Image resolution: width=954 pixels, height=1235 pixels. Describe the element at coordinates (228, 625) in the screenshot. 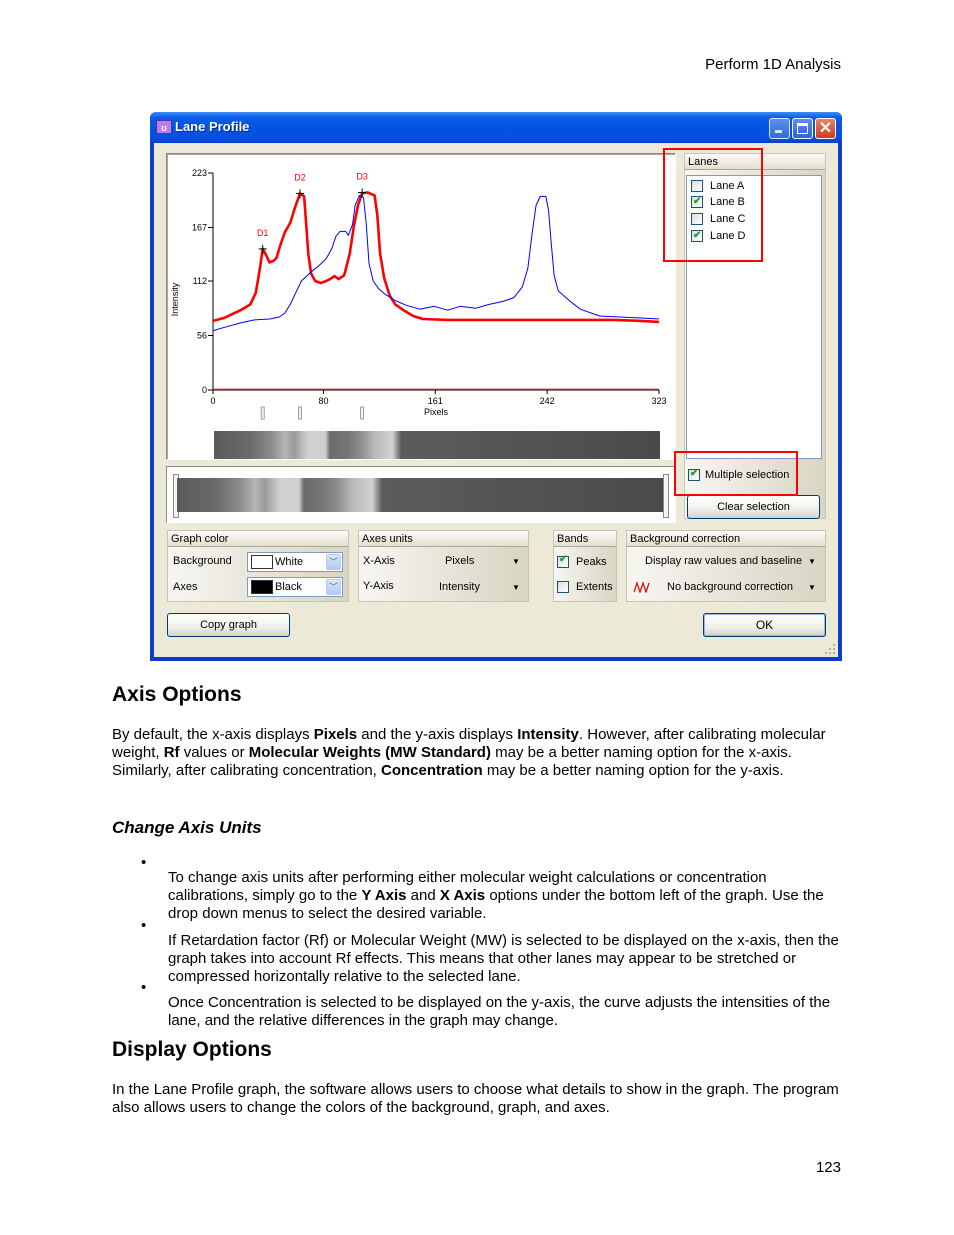

I see `copy-graph-button: Copy graph` at that location.